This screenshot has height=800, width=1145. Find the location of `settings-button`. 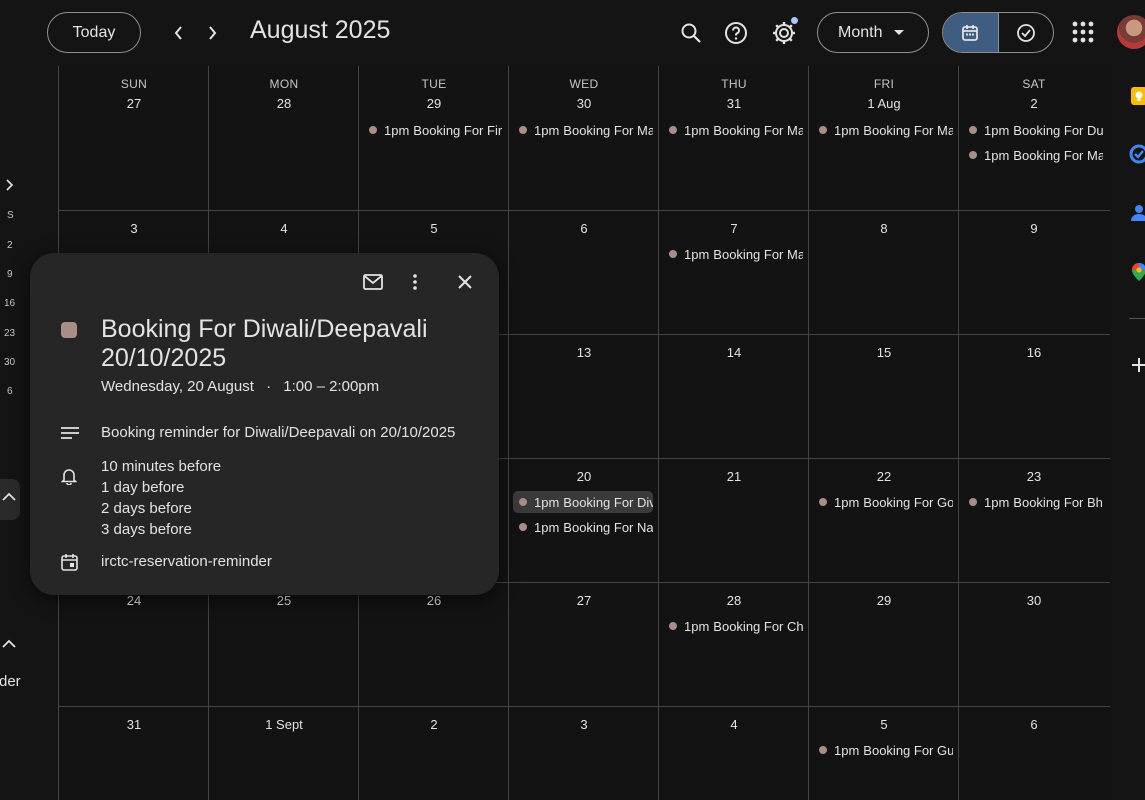

settings-button is located at coordinates (784, 33).